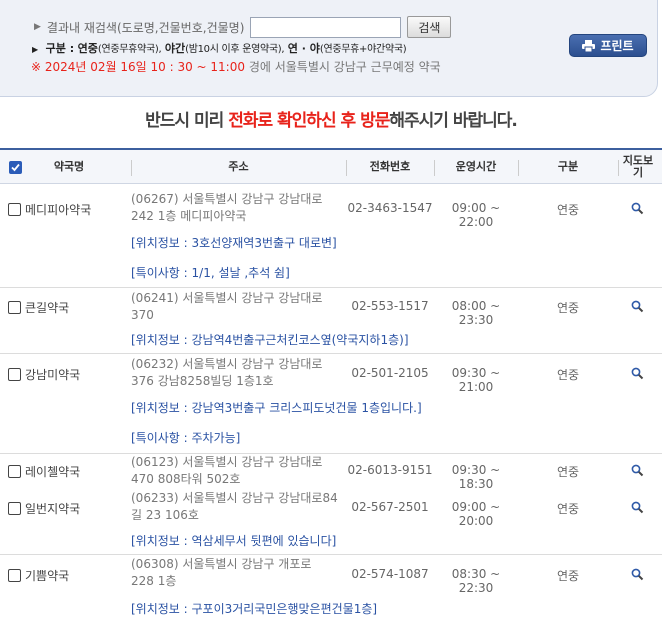 The image size is (662, 622). Describe the element at coordinates (227, 372) in the screenshot. I see `address: (06232) 서울특별시 강남구 강남대로 376 강남8258빌딩 1층1호` at that location.